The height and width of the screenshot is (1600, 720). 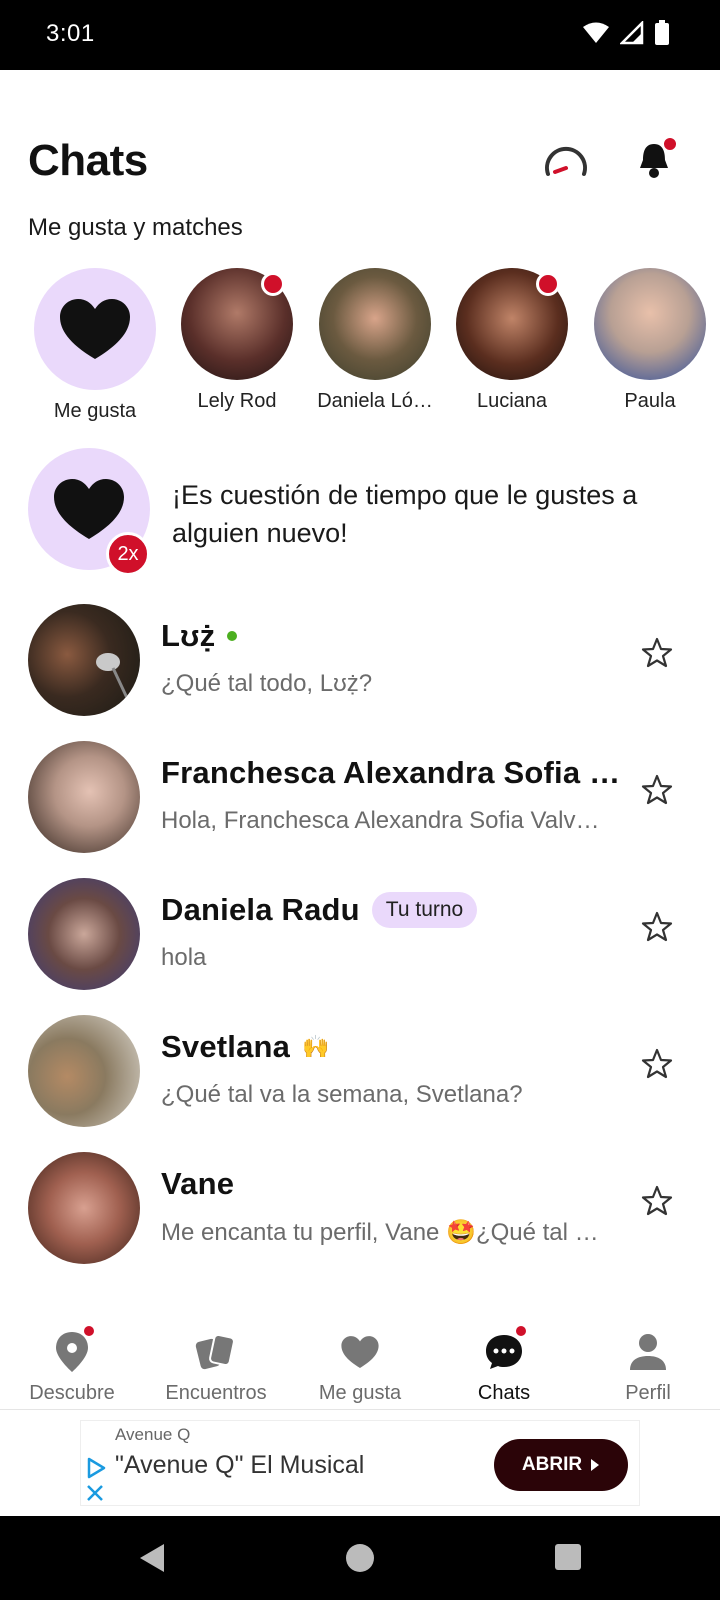 I want to click on nav-label: Me gusta, so click(x=360, y=1393).